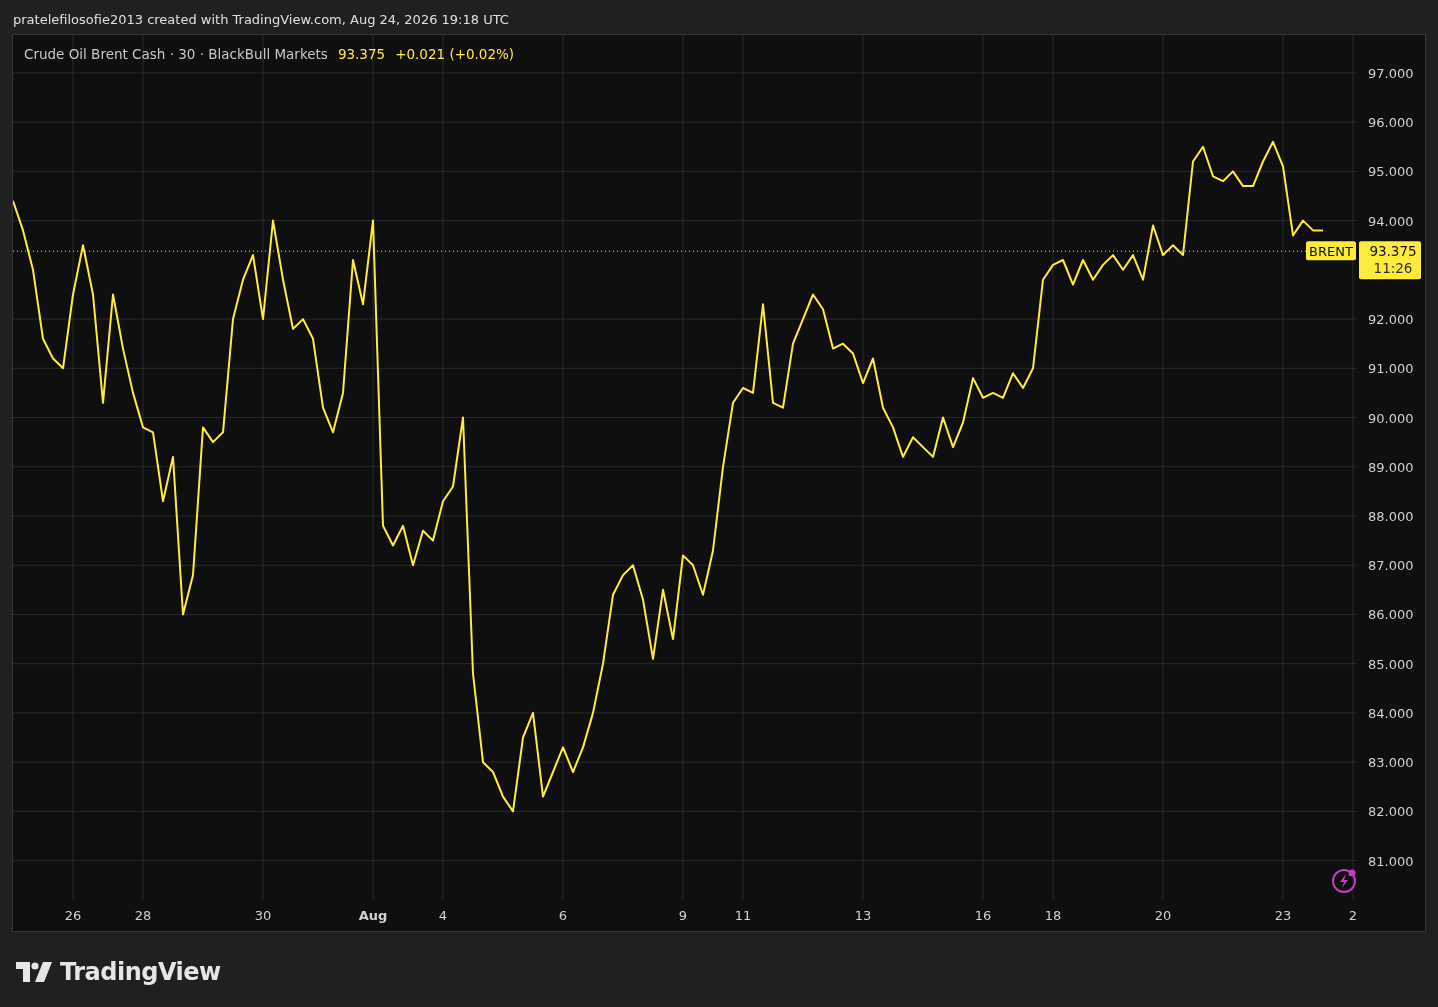  I want to click on time-axis-label: Aug, so click(373, 915).